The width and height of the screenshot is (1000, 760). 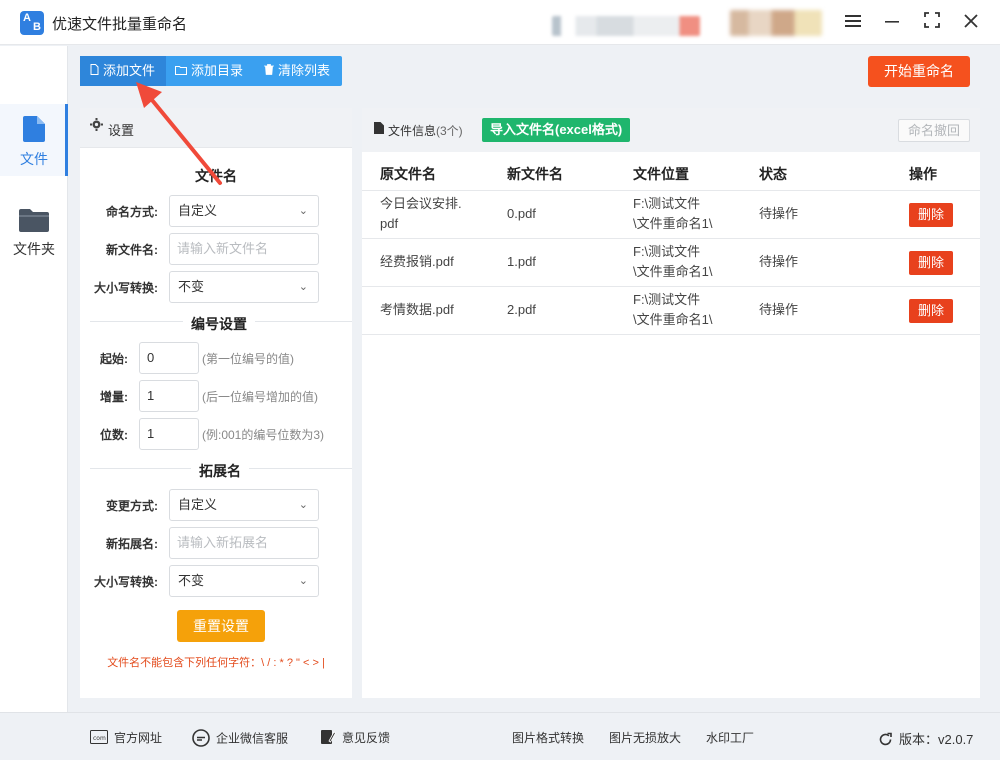 What do you see at coordinates (244, 581) in the screenshot?
I see `ext-case-select: 不变 ⌄` at bounding box center [244, 581].